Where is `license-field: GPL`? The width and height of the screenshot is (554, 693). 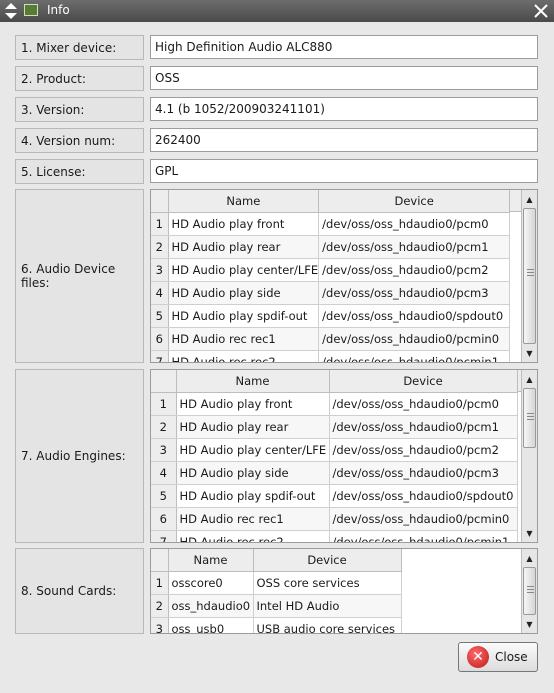
license-field: GPL is located at coordinates (344, 171).